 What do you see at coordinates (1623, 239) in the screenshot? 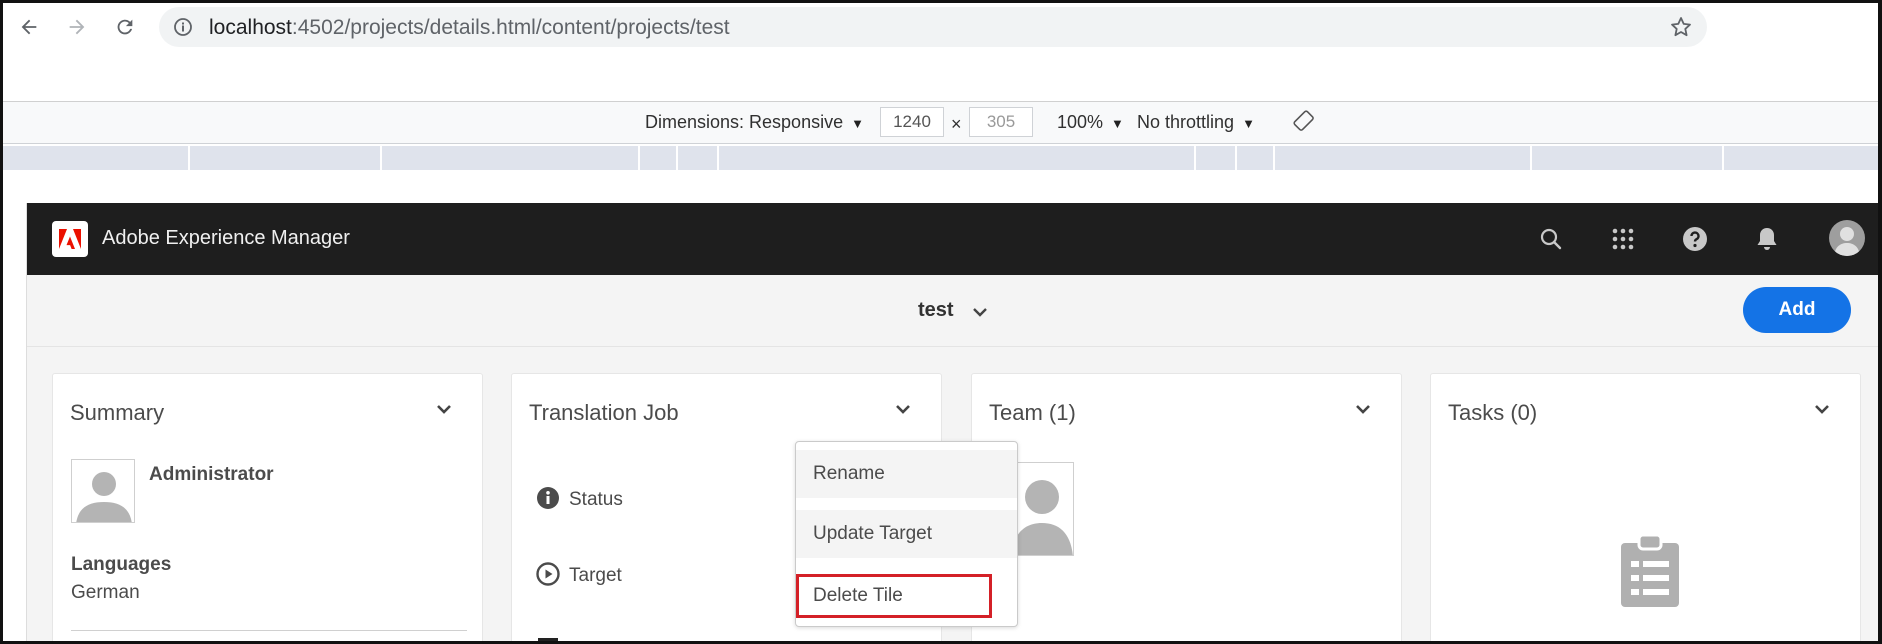
I see `apps-grid-icon` at bounding box center [1623, 239].